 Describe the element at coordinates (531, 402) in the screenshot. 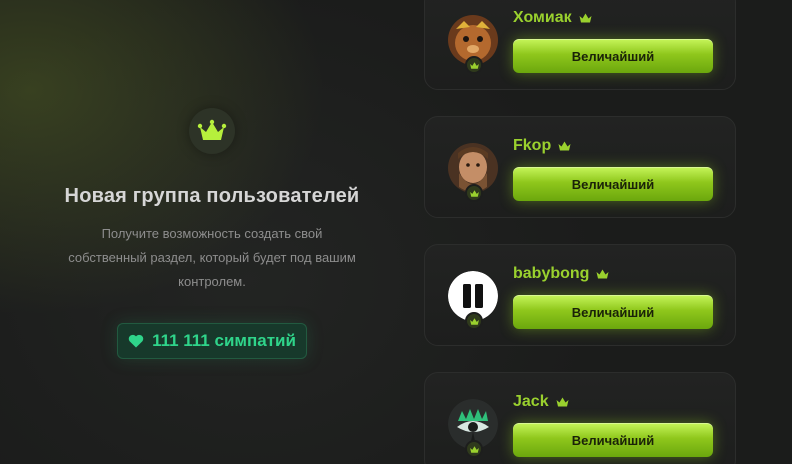

I see `username-text: Jack` at that location.